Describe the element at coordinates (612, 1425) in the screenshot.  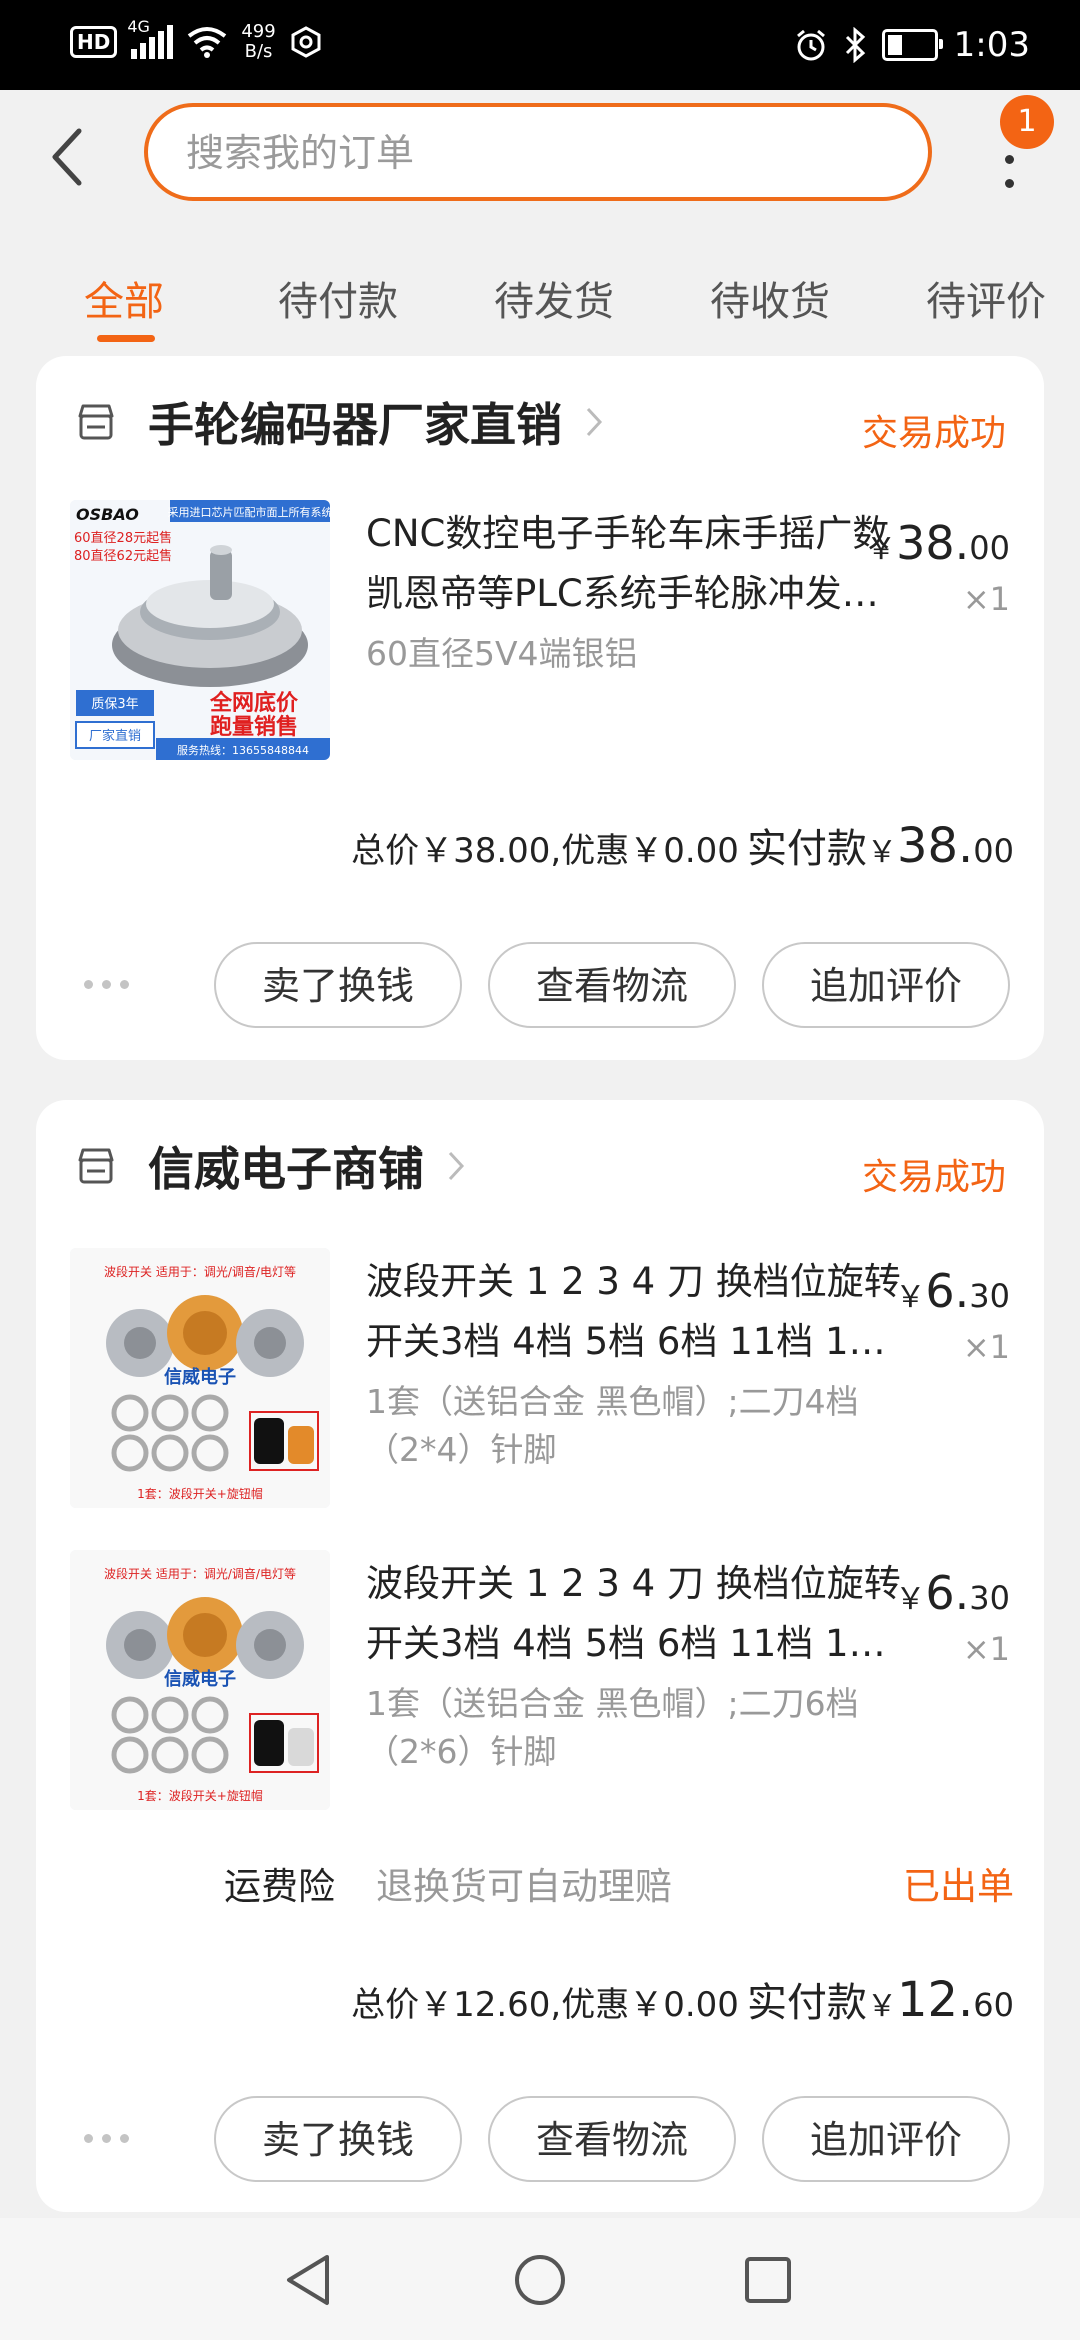
I see `product-sku: 1套（送铝合金 黑色帽）;二刀4档（2*4）针脚` at that location.